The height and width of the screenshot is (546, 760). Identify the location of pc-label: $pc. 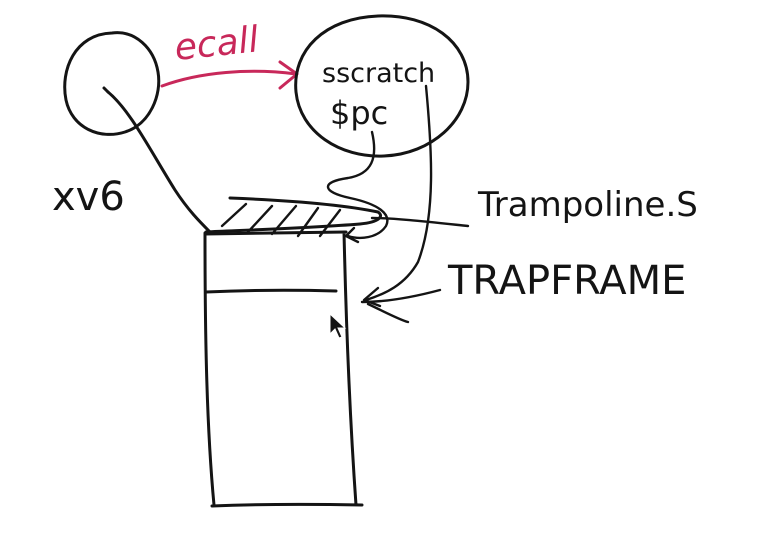
(359, 113).